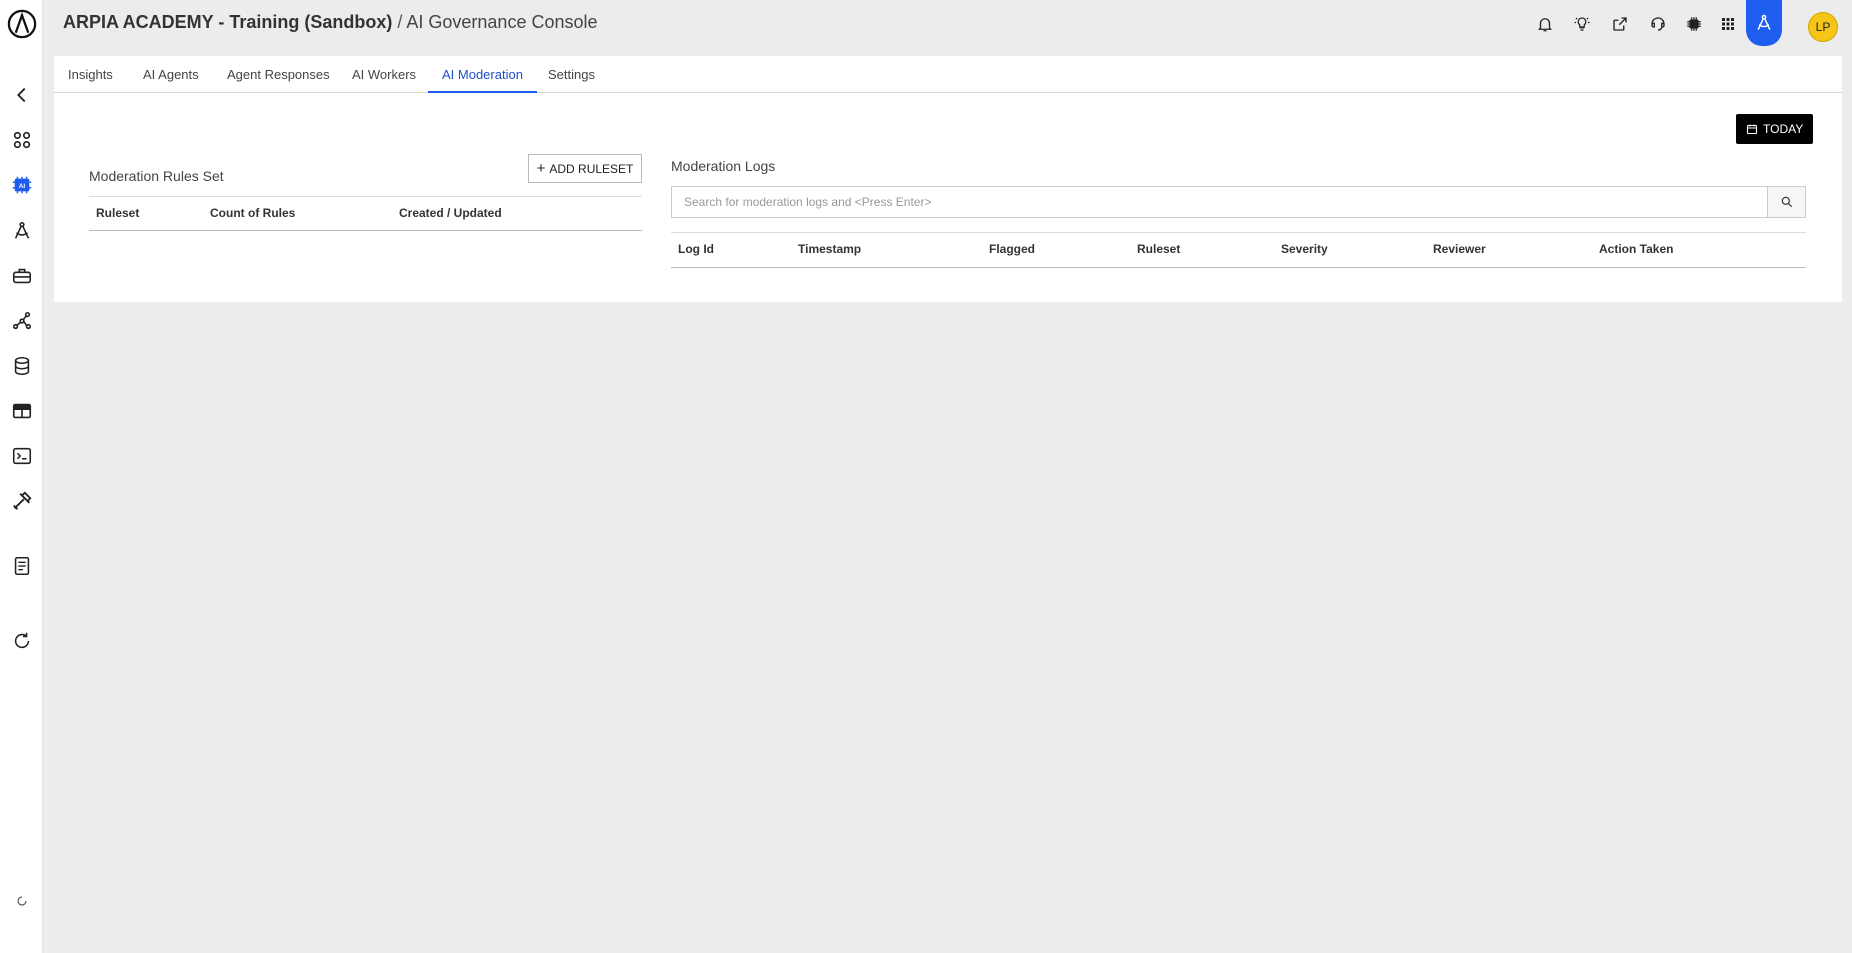  I want to click on refresh-icon, so click(21, 641).